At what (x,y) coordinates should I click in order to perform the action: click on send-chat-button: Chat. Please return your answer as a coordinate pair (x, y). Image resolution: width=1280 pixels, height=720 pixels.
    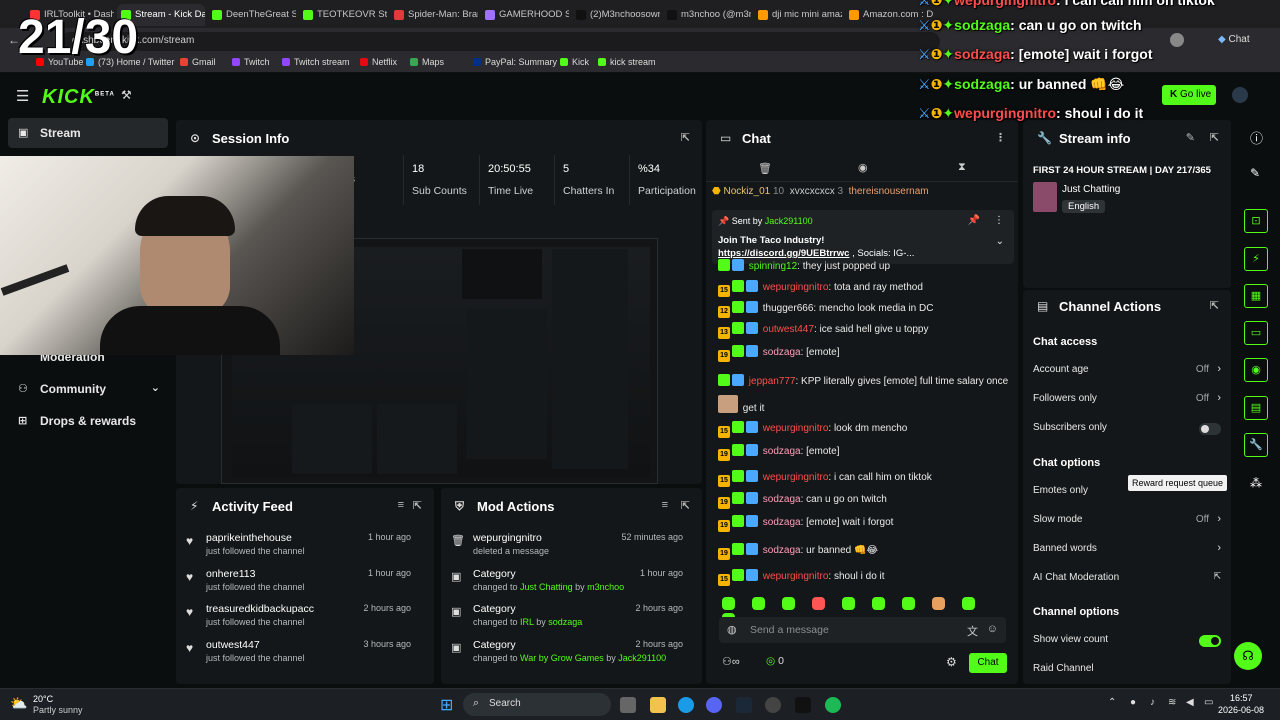
    Looking at the image, I should click on (988, 663).